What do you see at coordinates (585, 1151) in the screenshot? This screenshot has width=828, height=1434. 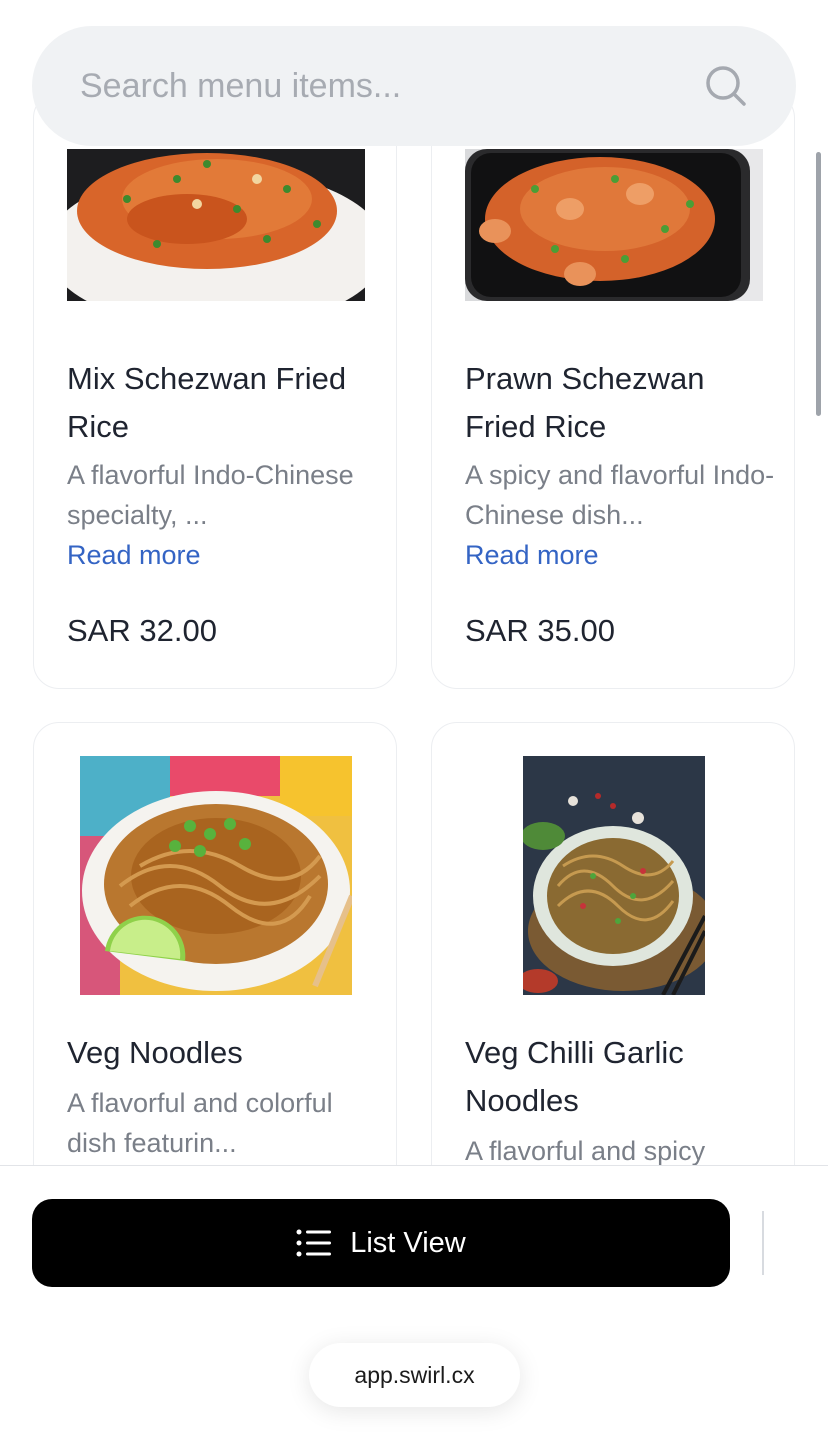 I see `item-description: A flavorful and spicy` at bounding box center [585, 1151].